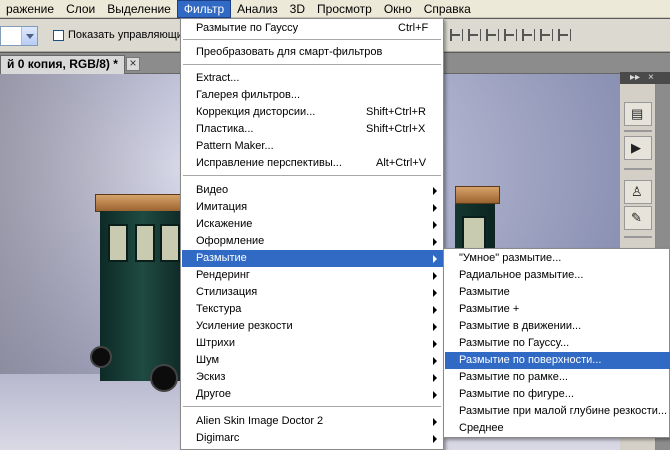  I want to click on menu-window: Окно, so click(398, 9).